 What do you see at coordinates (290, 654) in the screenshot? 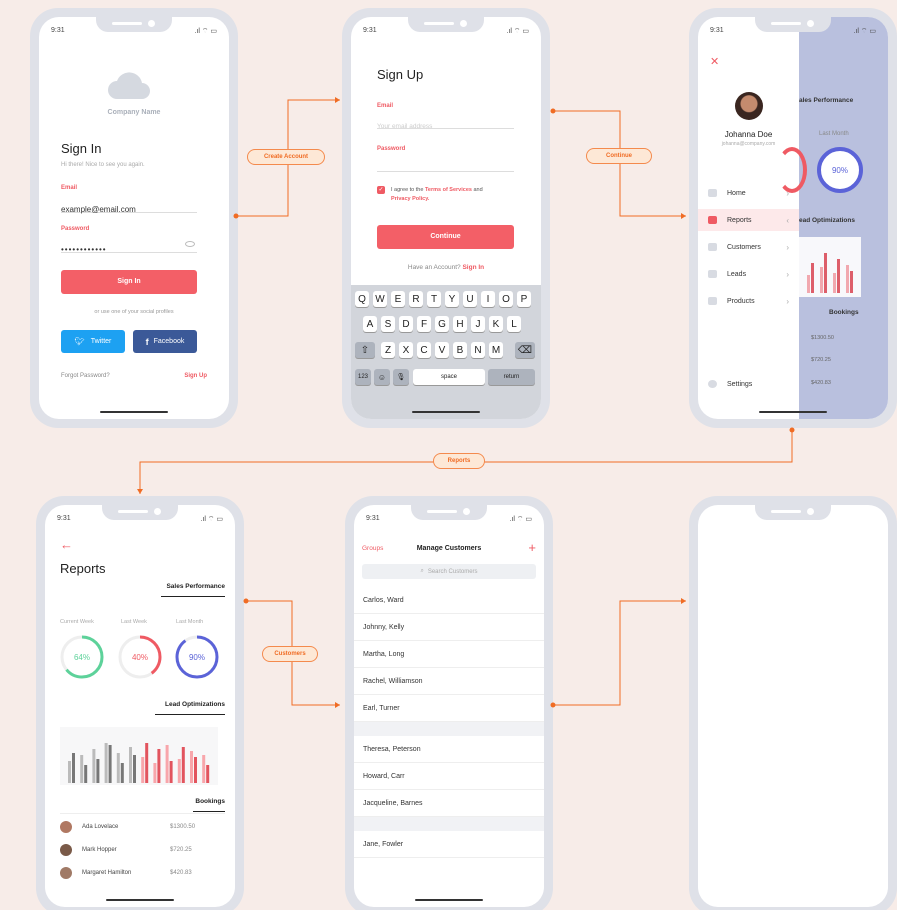
I see `flow-label-customers: Customers` at bounding box center [290, 654].